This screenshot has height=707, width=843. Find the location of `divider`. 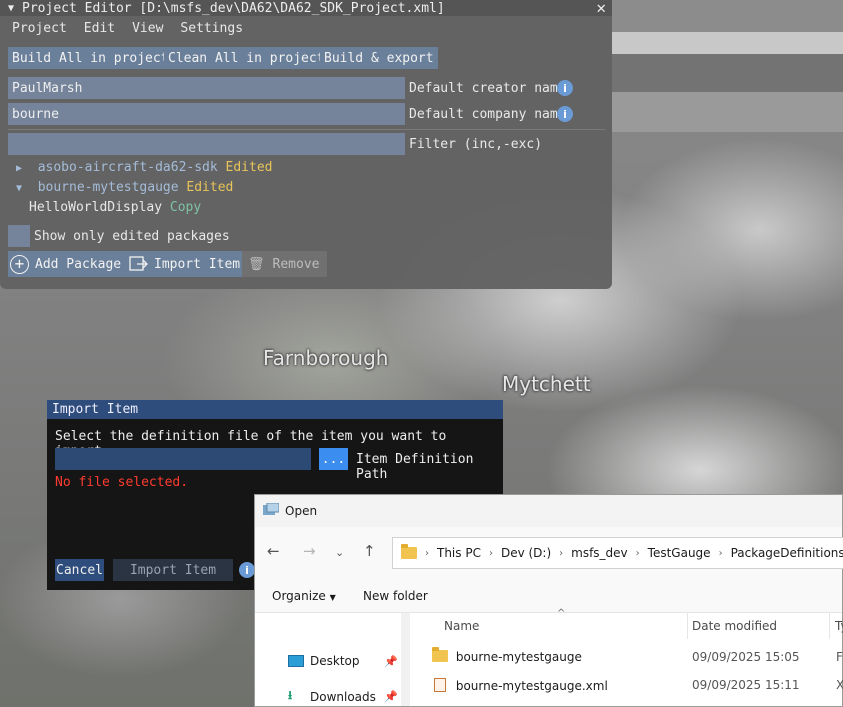

divider is located at coordinates (306, 129).